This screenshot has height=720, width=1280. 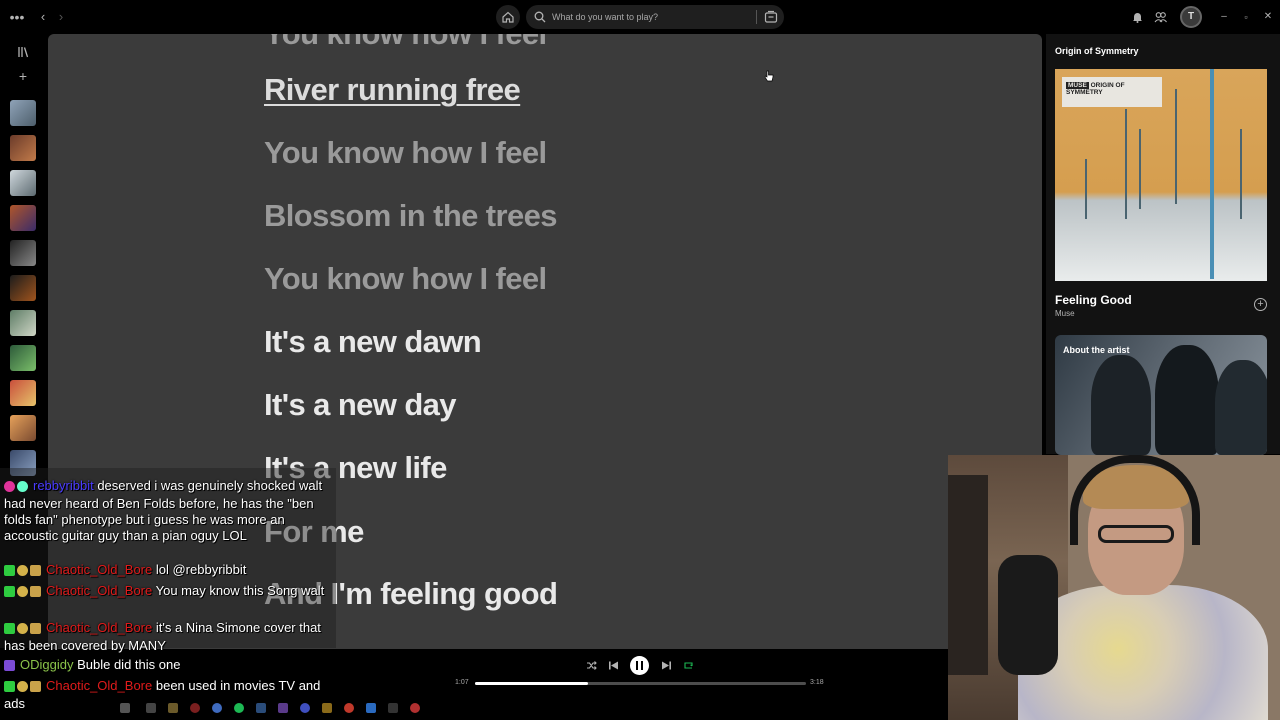 I want to click on chat-message: ODiggidy Buble did this one, so click(x=169, y=666).